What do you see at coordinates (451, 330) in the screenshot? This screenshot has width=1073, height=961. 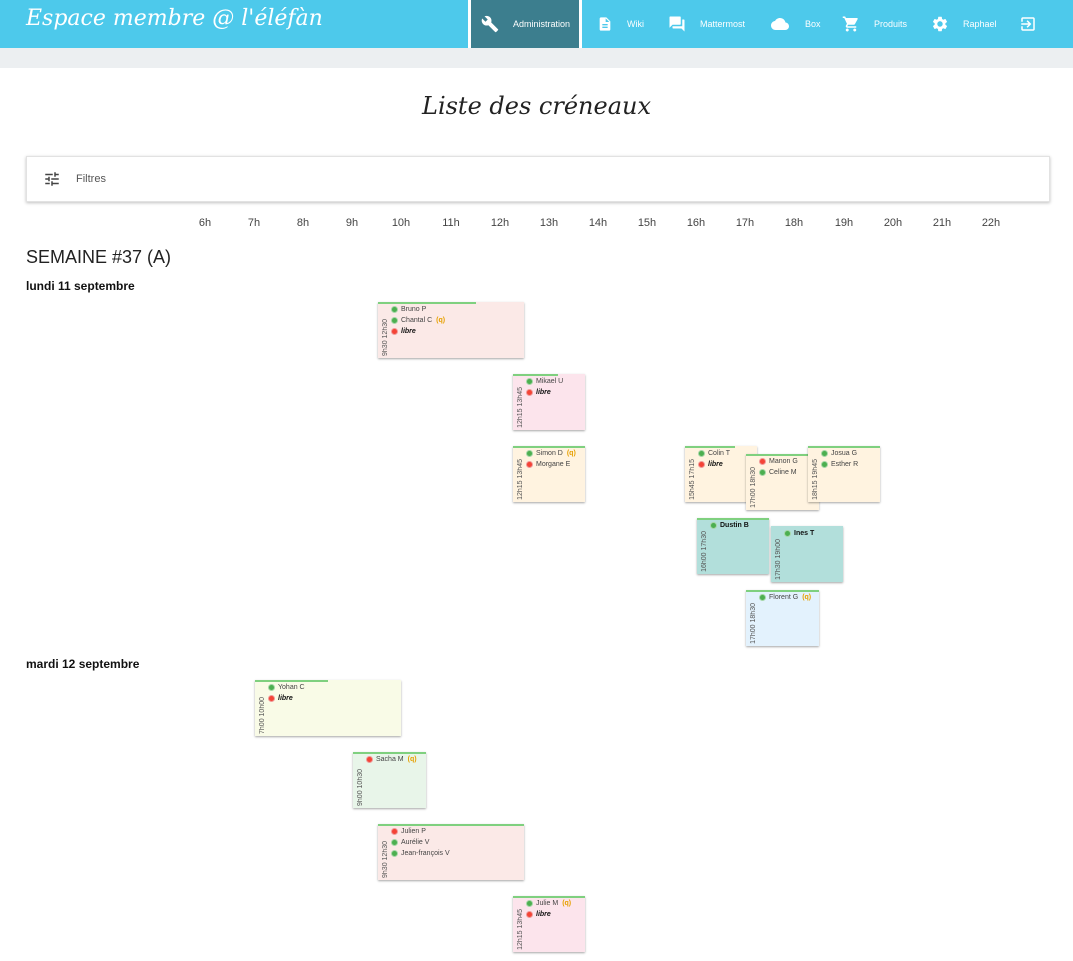 I see `shift-slot: 9h30 12h30 Bruno P Chantal C (q) libre` at bounding box center [451, 330].